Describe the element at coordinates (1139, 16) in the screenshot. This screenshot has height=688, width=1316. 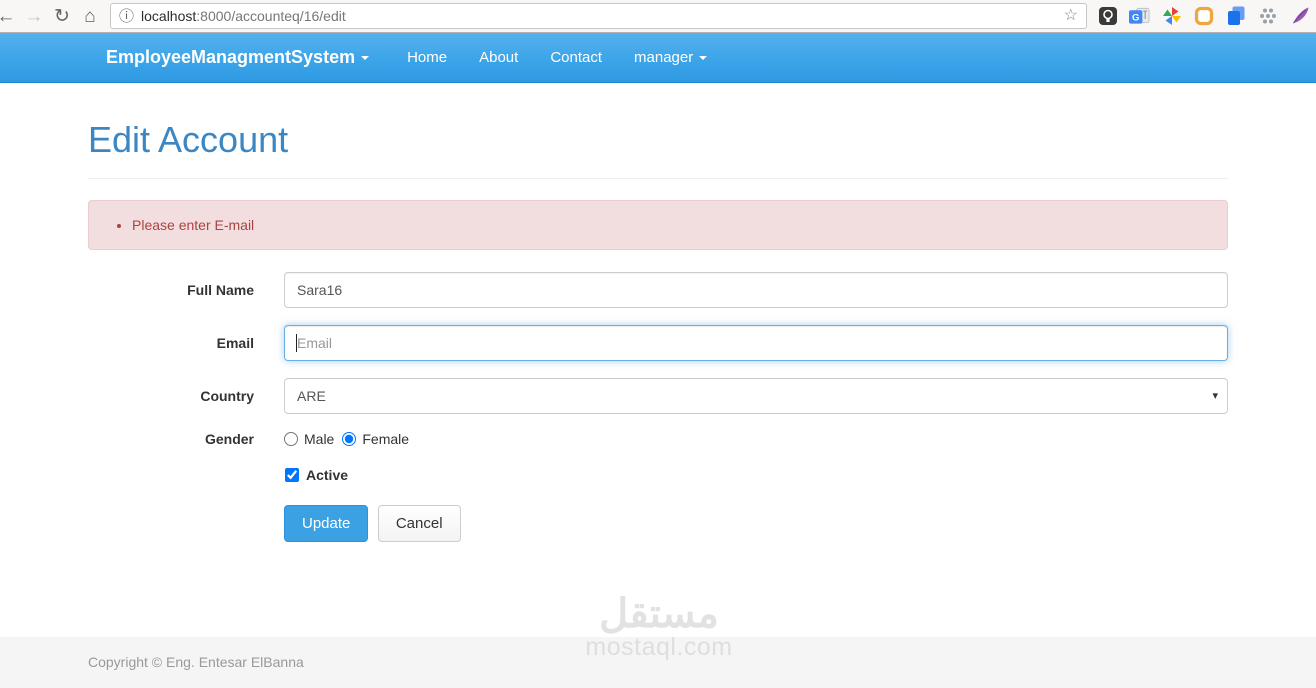
I see `translate-extension-icon: G` at that location.